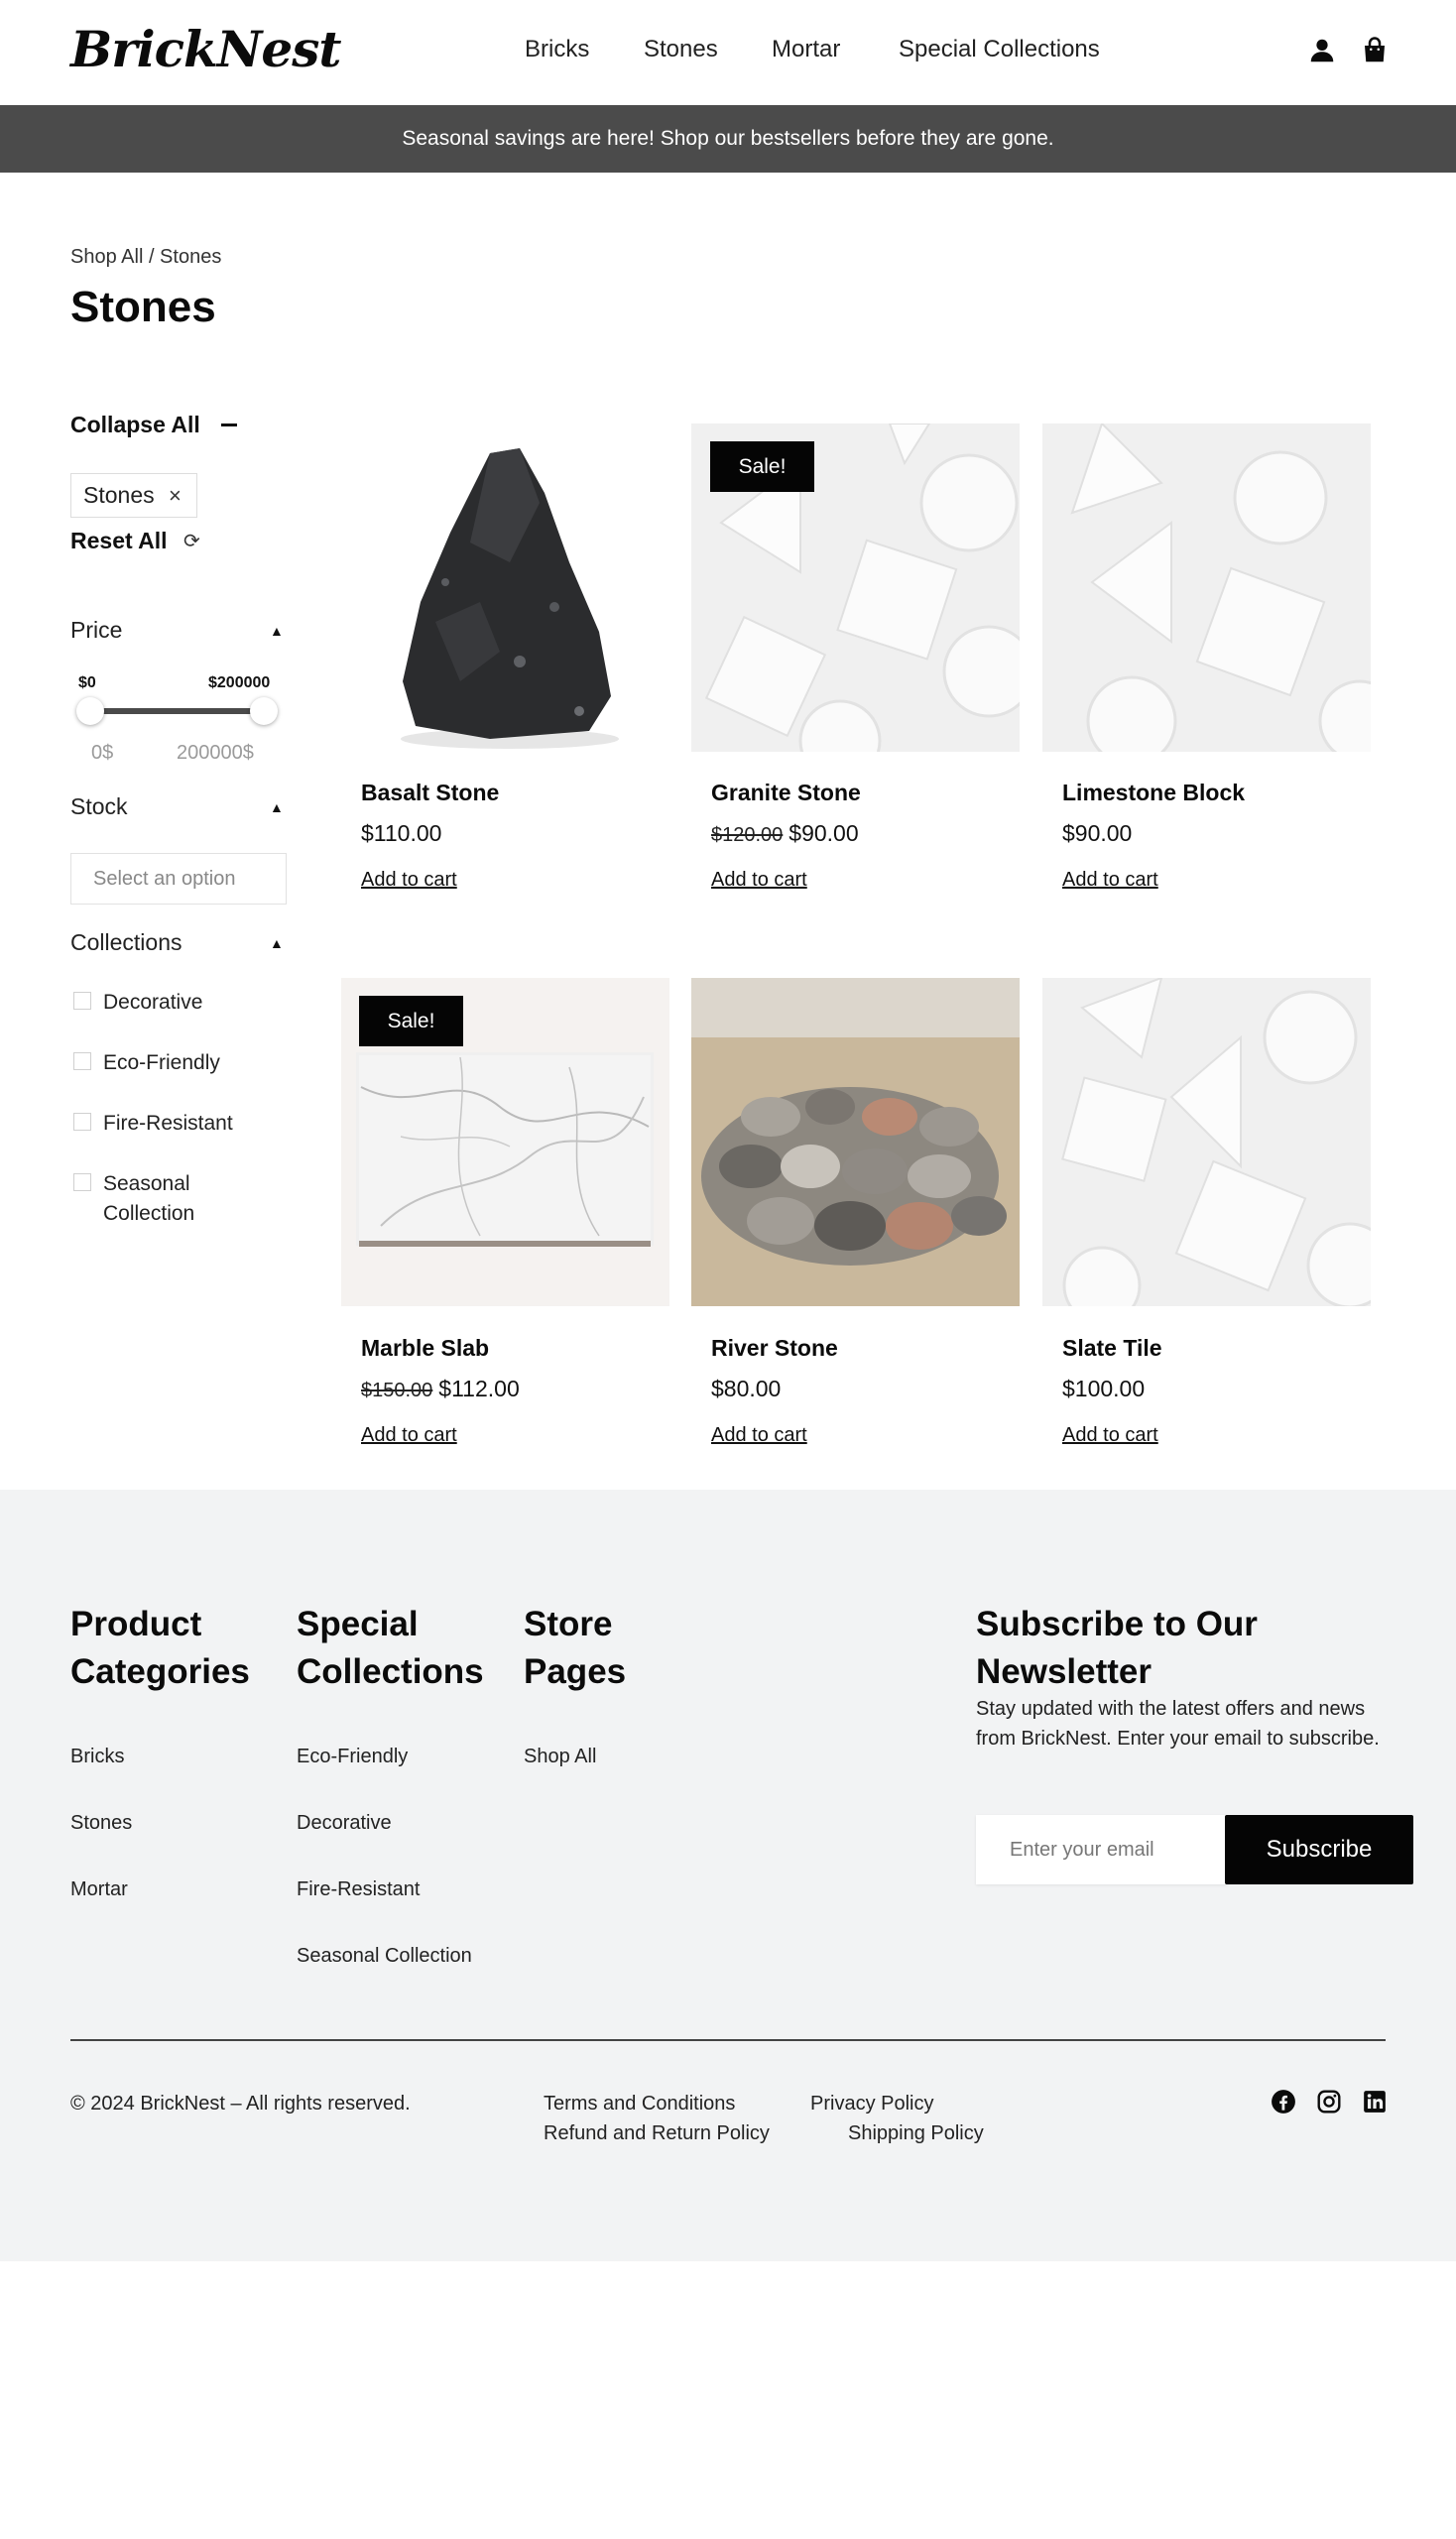 This screenshot has height=2539, width=1456. What do you see at coordinates (1206, 588) in the screenshot?
I see `product-image-limestone-block` at bounding box center [1206, 588].